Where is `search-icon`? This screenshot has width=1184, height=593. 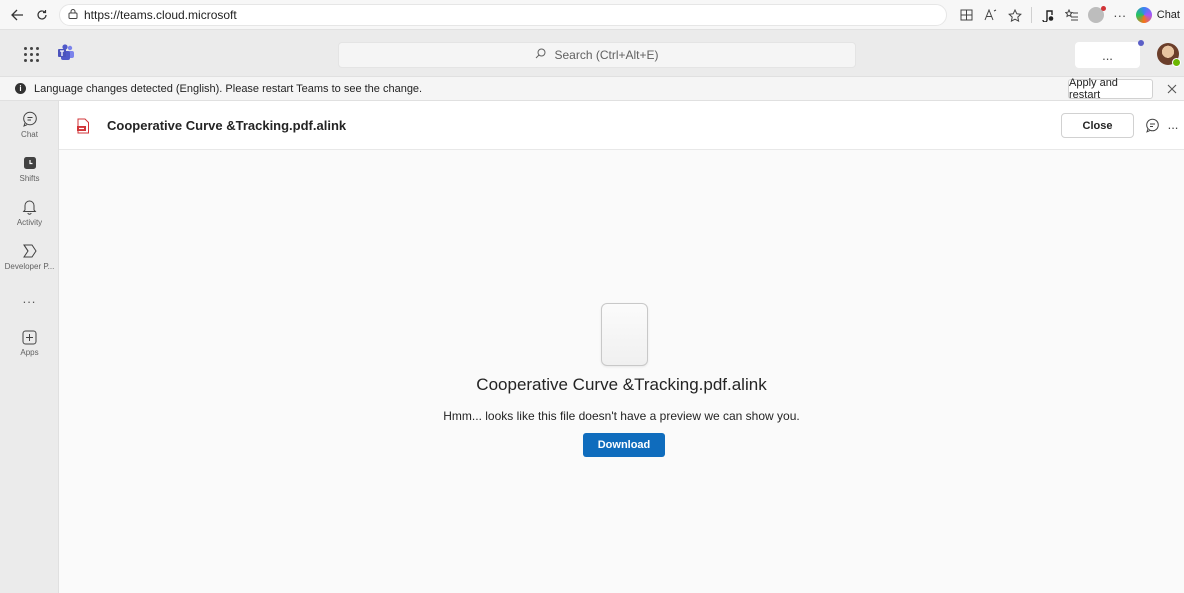
search-icon is located at coordinates (540, 55).